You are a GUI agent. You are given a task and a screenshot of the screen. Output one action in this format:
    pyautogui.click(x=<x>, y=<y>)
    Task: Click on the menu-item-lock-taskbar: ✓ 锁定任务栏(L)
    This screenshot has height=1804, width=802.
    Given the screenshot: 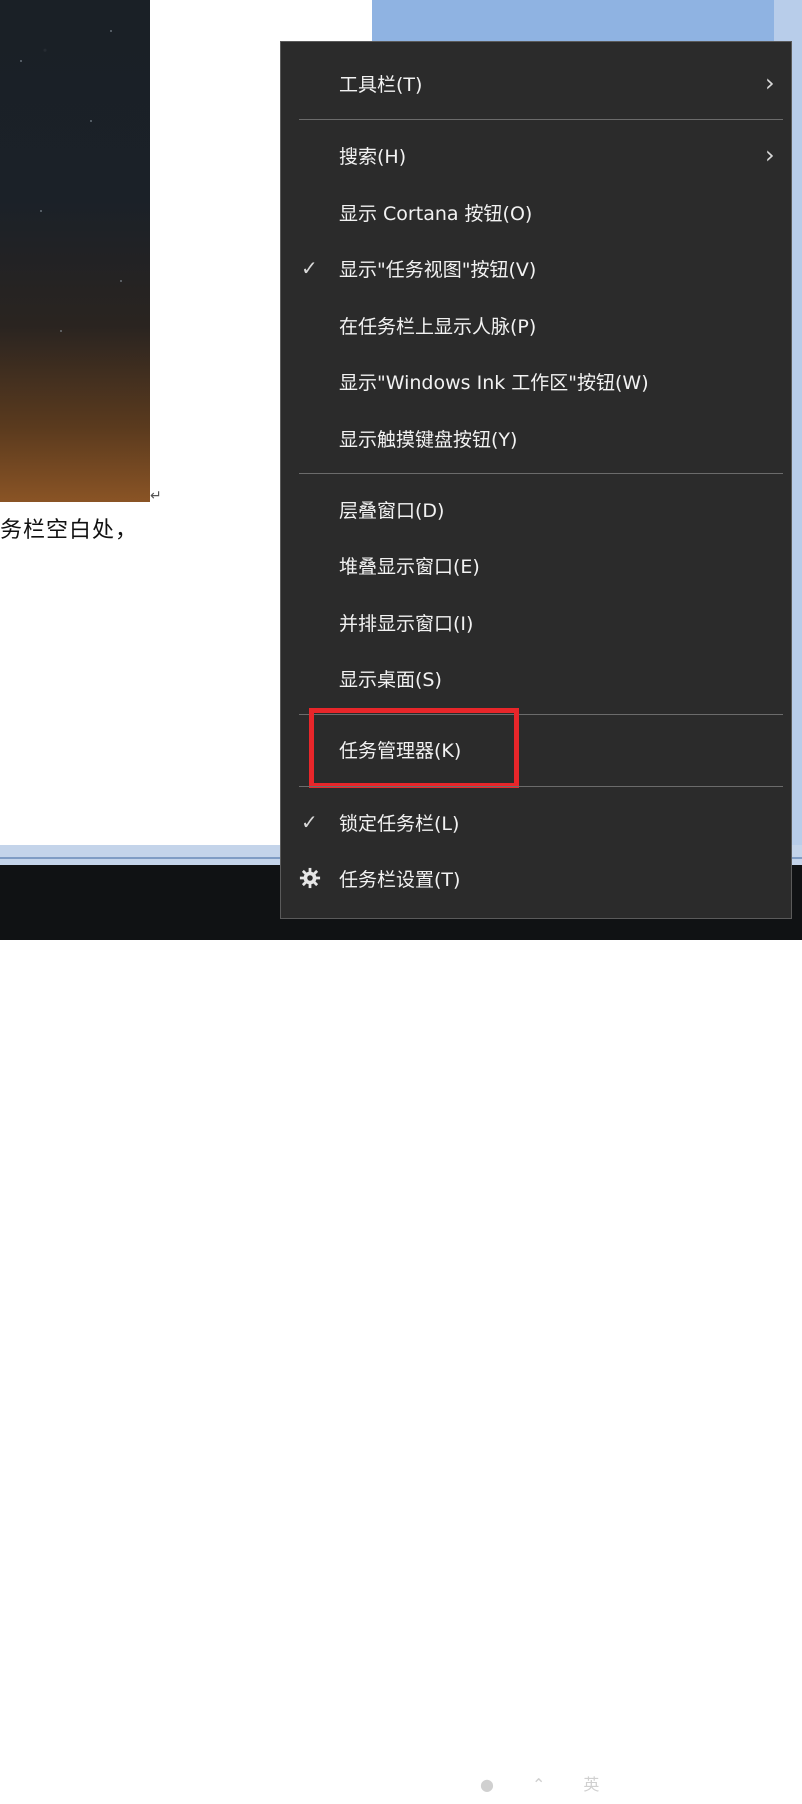 What is the action you would take?
    pyautogui.click(x=536, y=822)
    